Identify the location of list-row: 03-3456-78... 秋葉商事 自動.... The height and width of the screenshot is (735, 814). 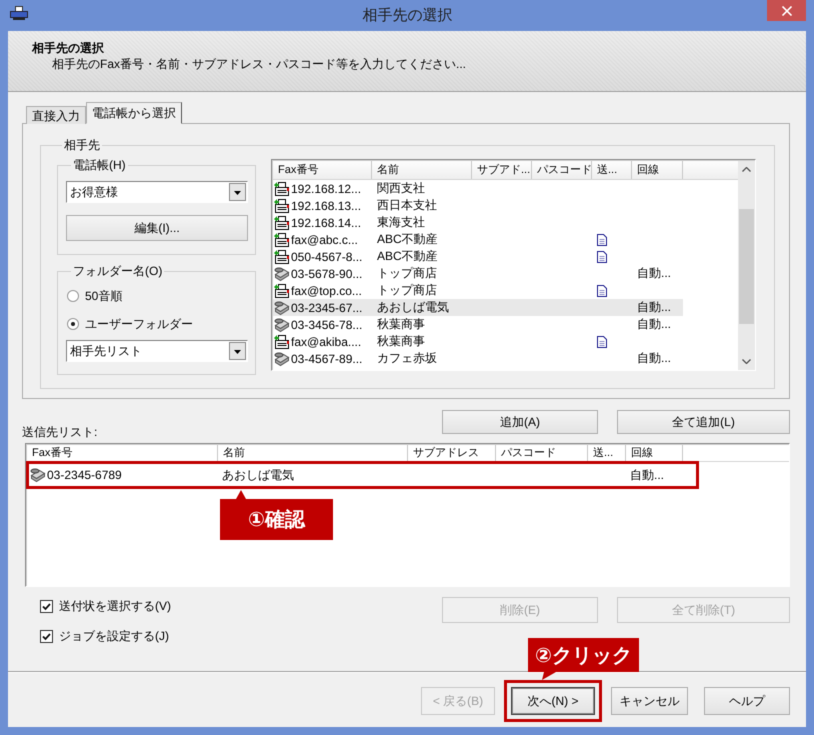
(478, 324).